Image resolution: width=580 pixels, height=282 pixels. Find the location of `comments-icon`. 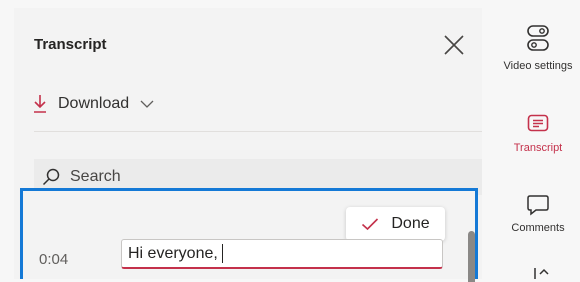

comments-icon is located at coordinates (538, 205).